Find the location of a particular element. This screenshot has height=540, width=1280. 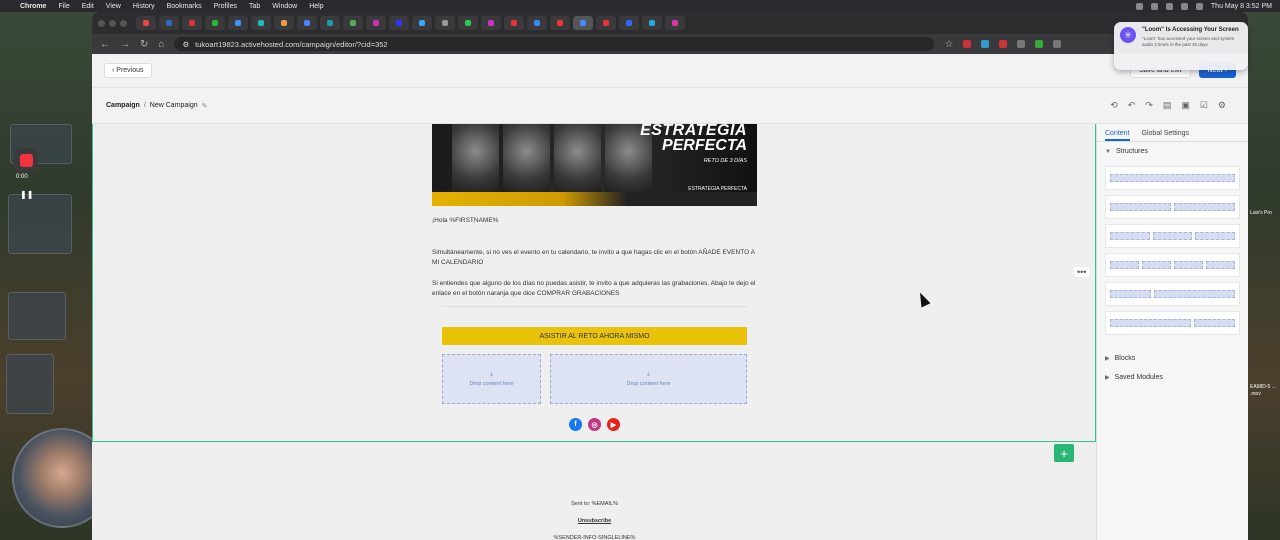

minimize-window-icon is located at coordinates (112, 23).